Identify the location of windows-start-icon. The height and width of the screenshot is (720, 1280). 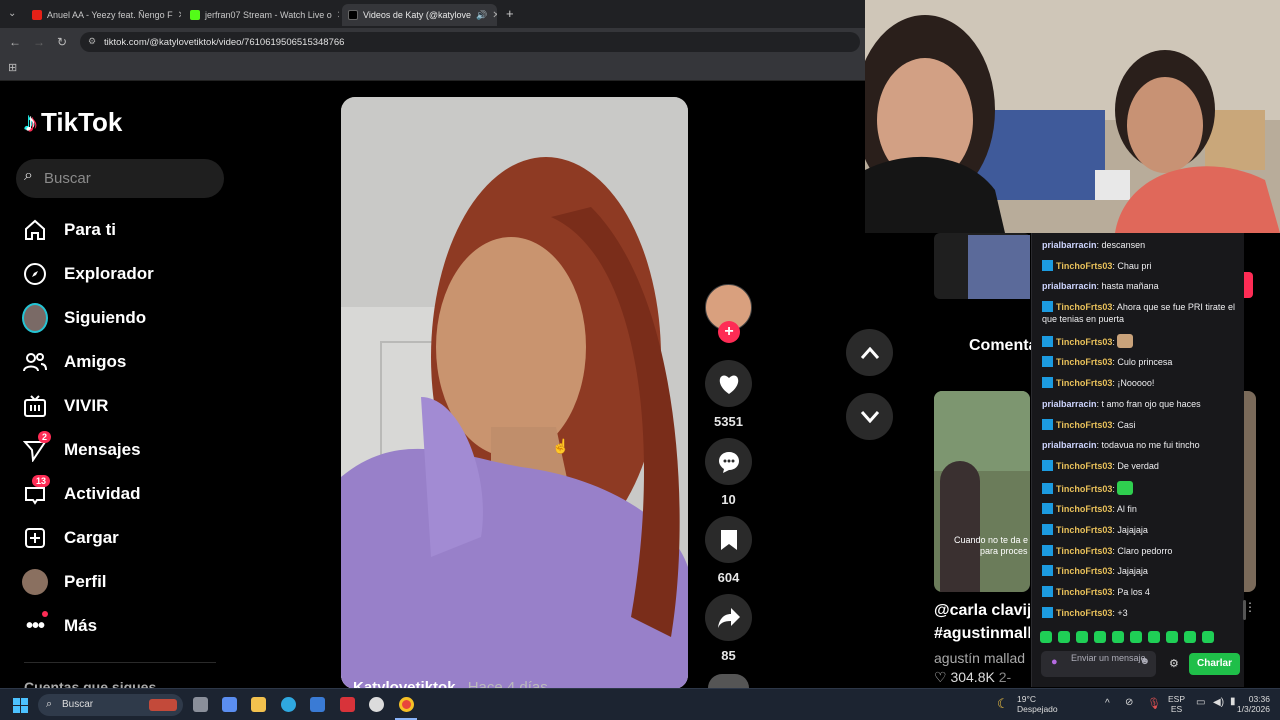
(20, 705).